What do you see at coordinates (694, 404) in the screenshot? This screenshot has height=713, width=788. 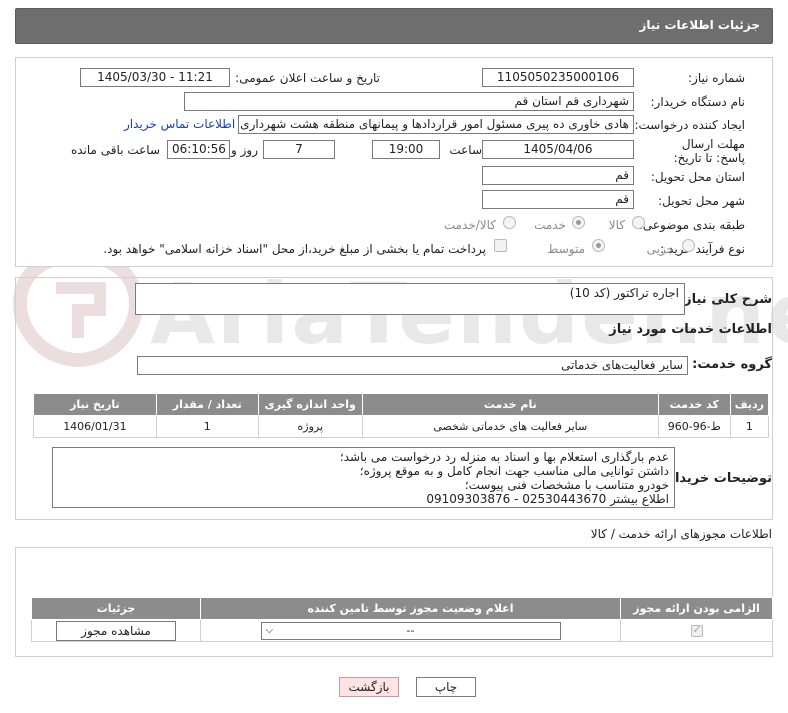 I see `col-service-code: کد خدمت` at bounding box center [694, 404].